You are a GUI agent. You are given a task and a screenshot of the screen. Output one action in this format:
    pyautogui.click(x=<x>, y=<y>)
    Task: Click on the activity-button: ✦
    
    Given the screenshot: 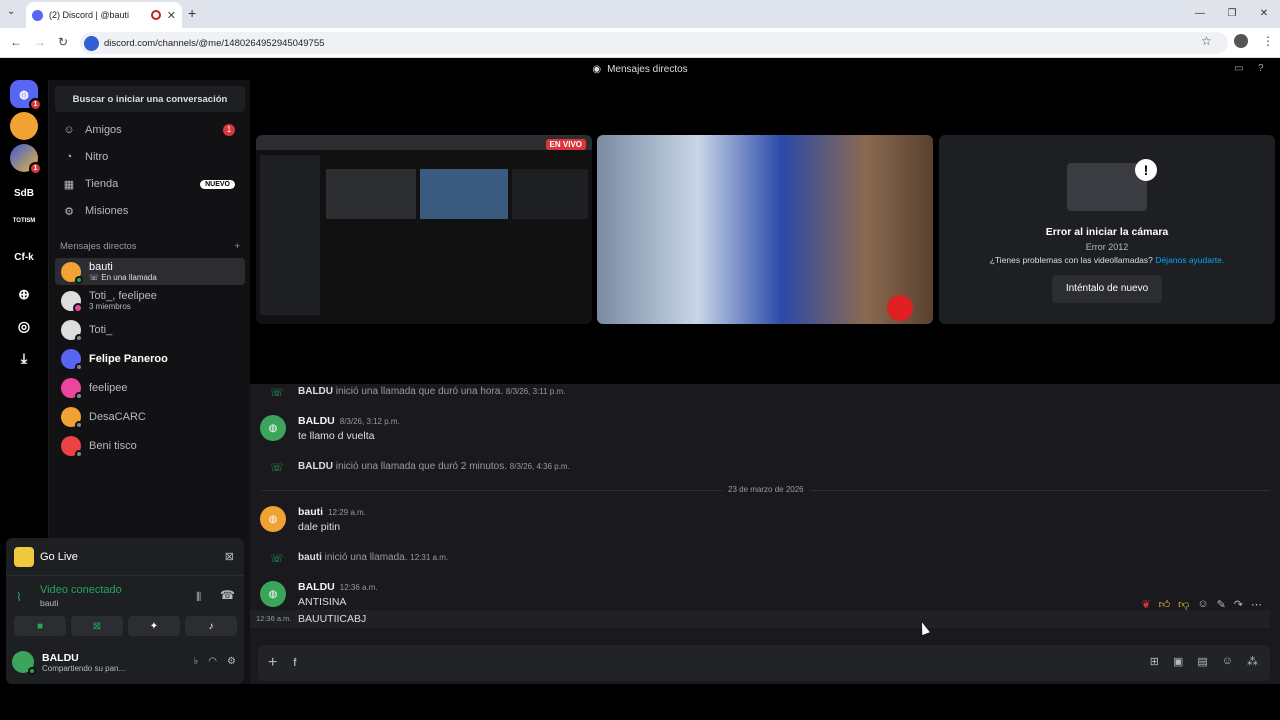 What is the action you would take?
    pyautogui.click(x=154, y=626)
    